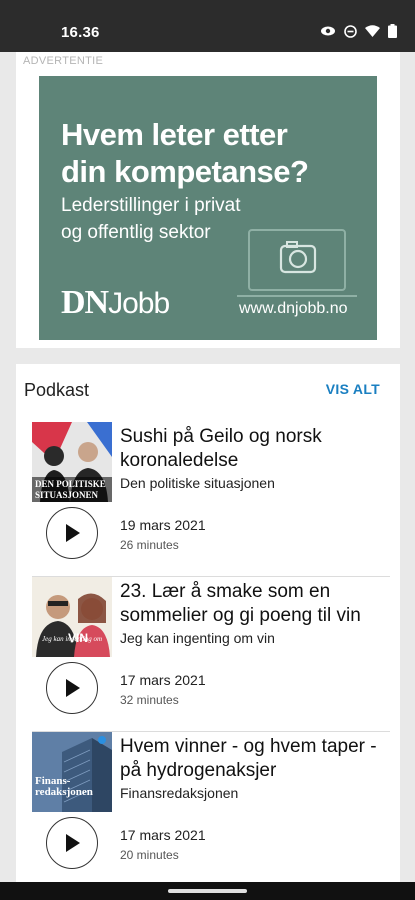 This screenshot has height=900, width=415. I want to click on episode-date: 19 mars 2021, so click(163, 525).